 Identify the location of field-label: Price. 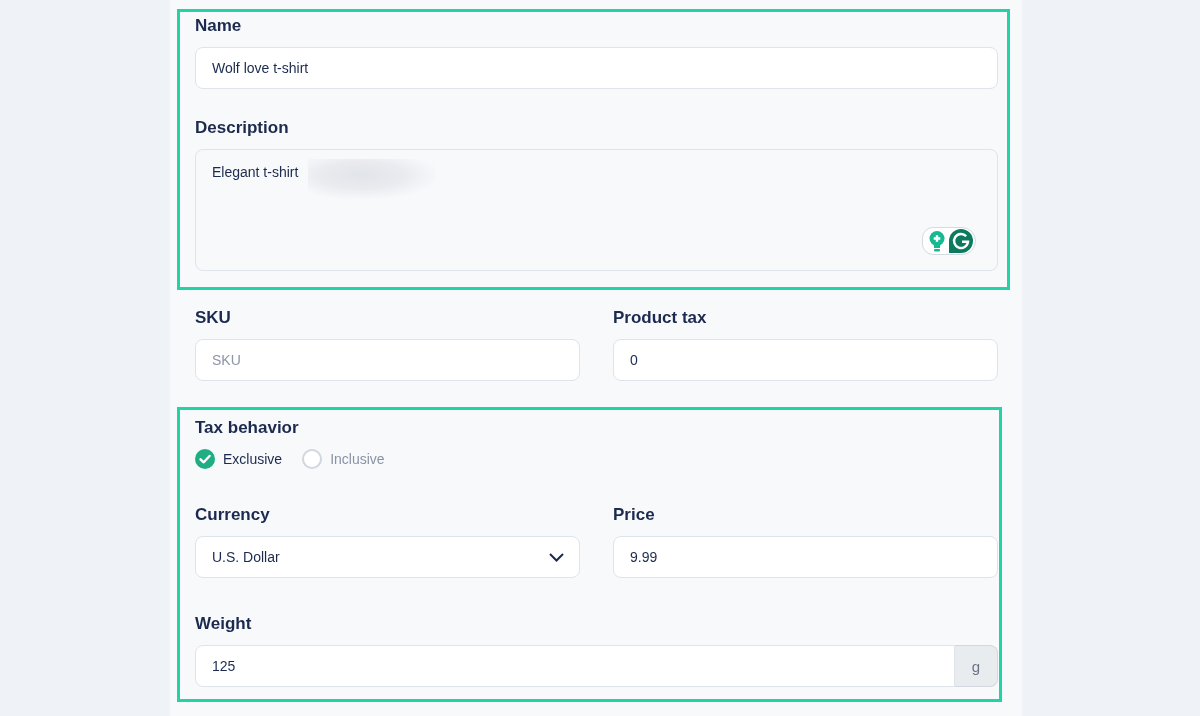
(634, 515).